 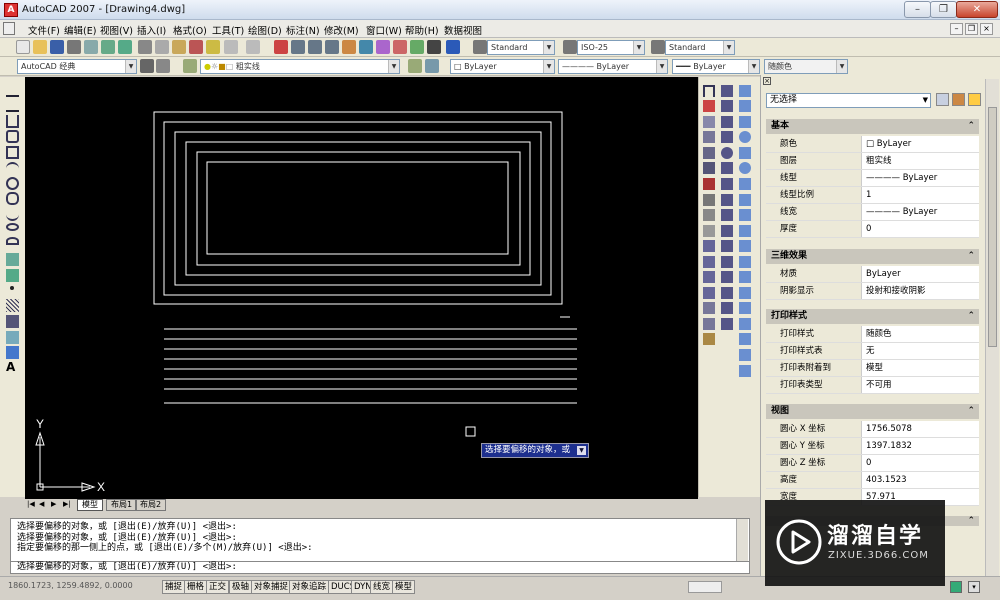 I want to click on cone-icon, so click(x=745, y=122).